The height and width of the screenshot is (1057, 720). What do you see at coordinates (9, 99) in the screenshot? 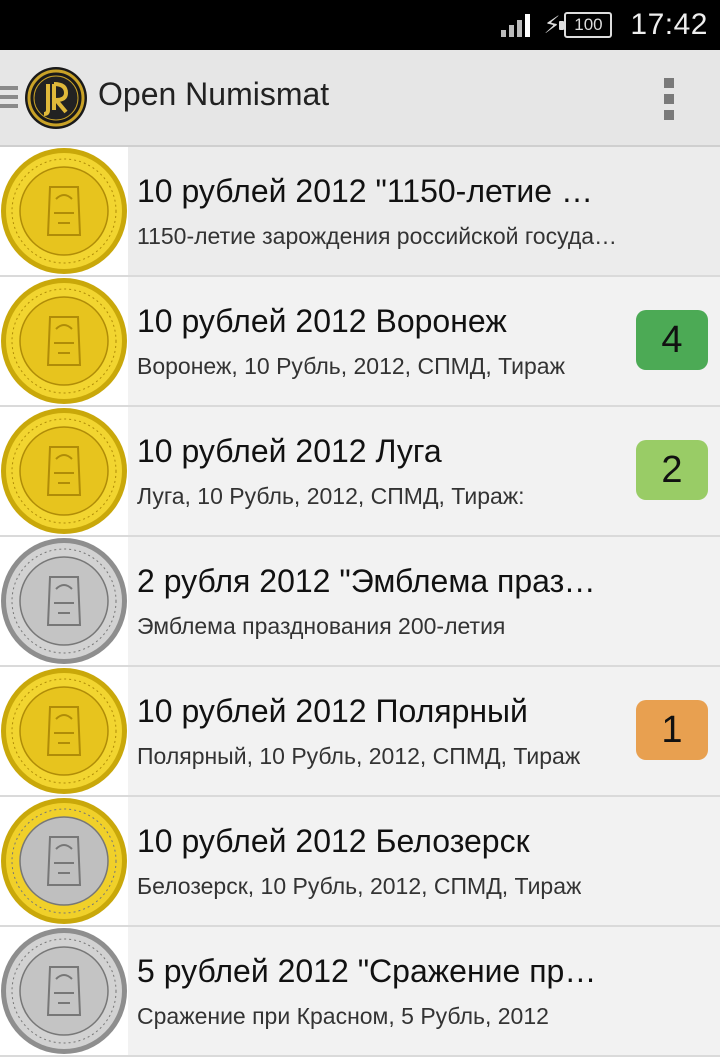
I see `drawer-menu-icon` at bounding box center [9, 99].